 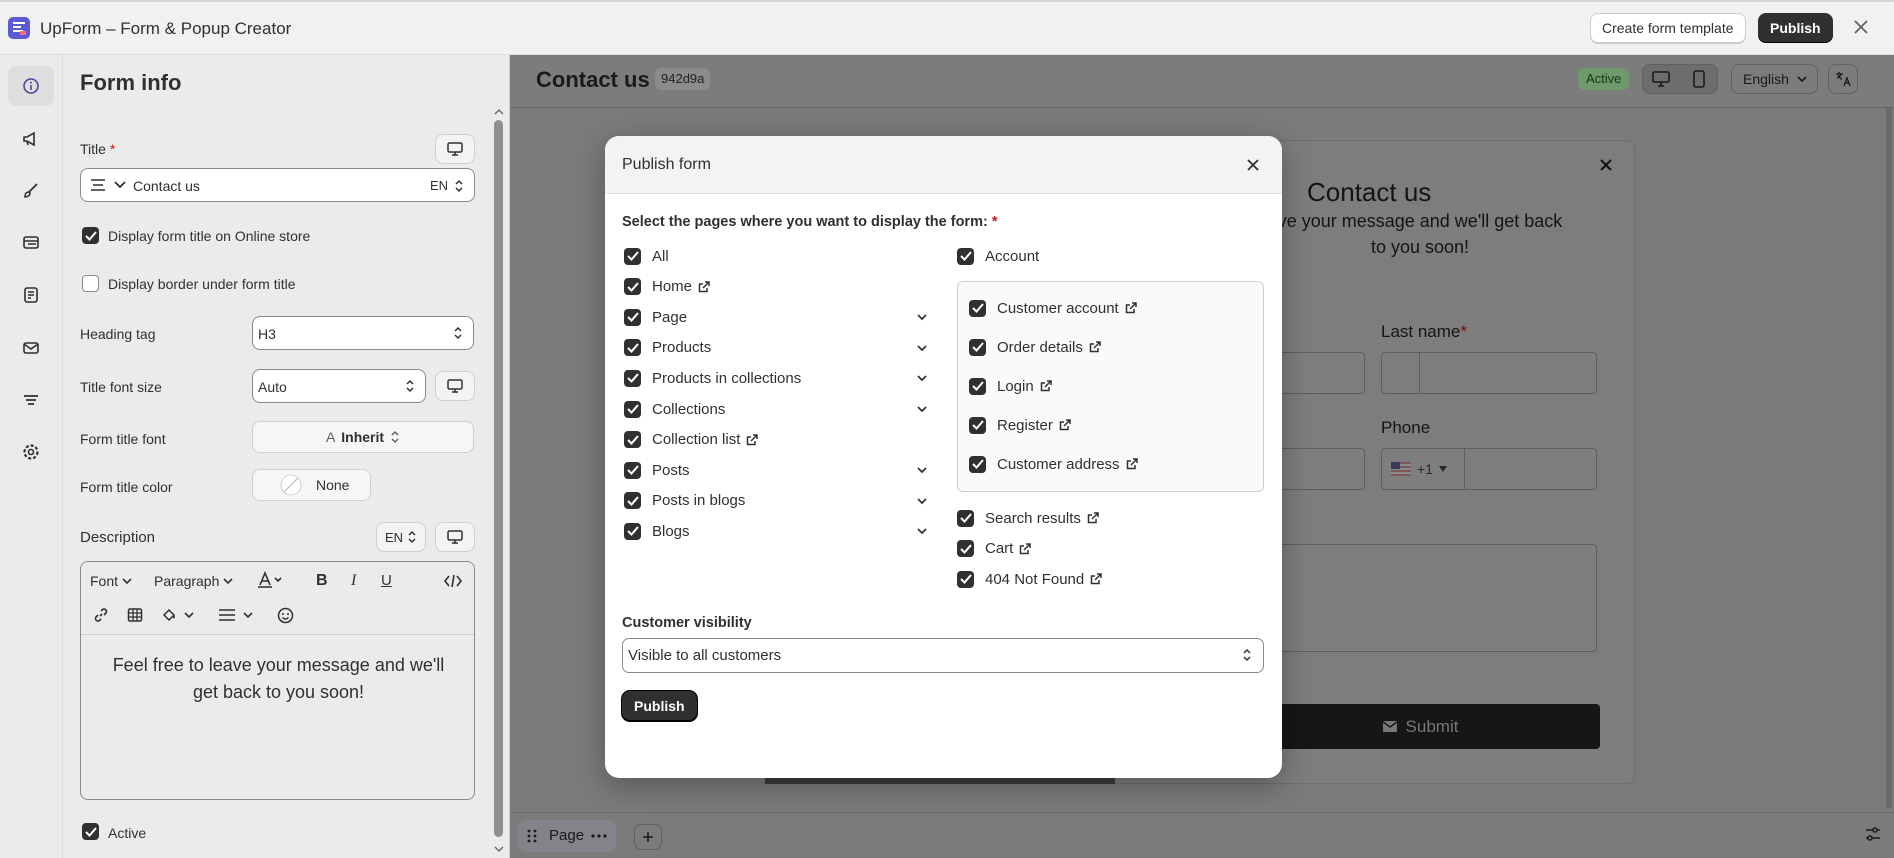 I want to click on fill-color-icon, so click(x=178, y=615).